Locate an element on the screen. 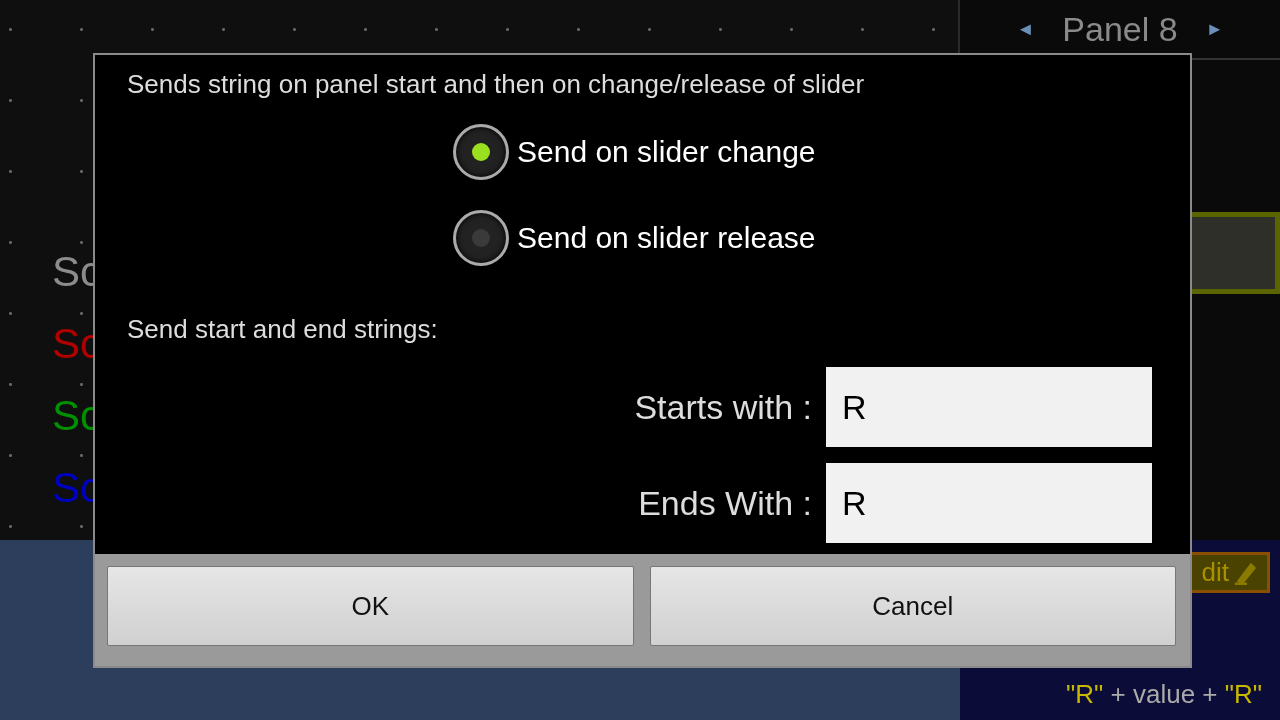  section-label: Send start and end strings: is located at coordinates (282, 329).